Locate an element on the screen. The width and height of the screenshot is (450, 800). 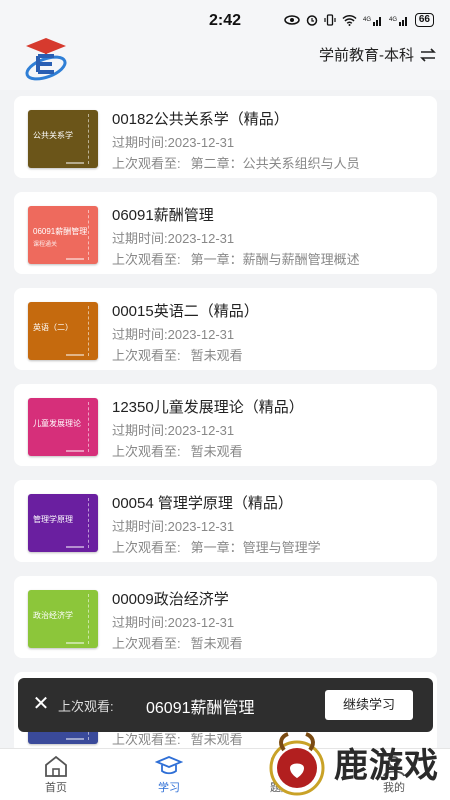
watermark: 鹿游戏 is located at coordinates (356, 764).